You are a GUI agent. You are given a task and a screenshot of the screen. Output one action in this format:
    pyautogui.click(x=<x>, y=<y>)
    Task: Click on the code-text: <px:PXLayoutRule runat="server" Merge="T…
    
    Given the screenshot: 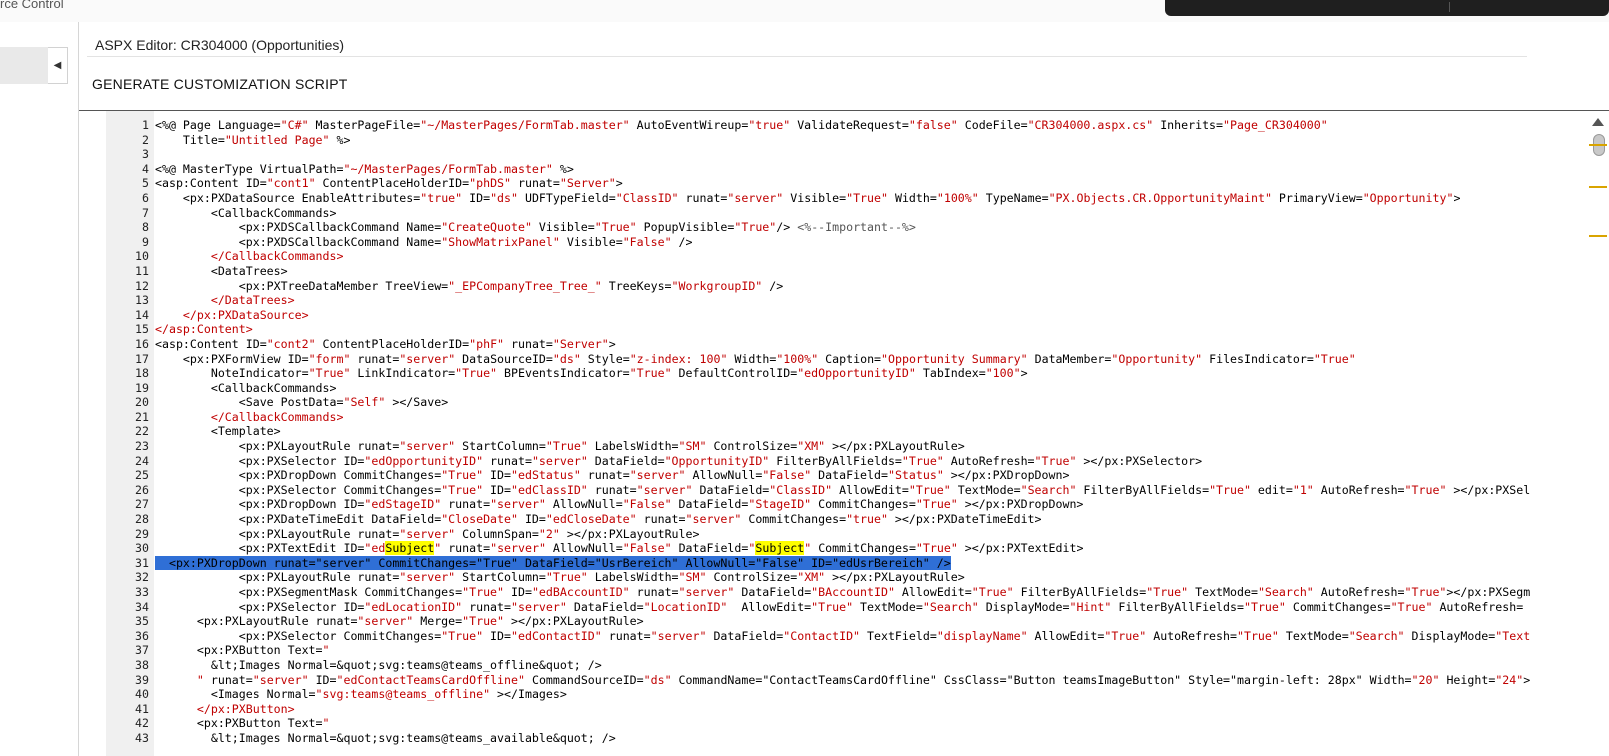 What is the action you would take?
    pyautogui.click(x=399, y=621)
    